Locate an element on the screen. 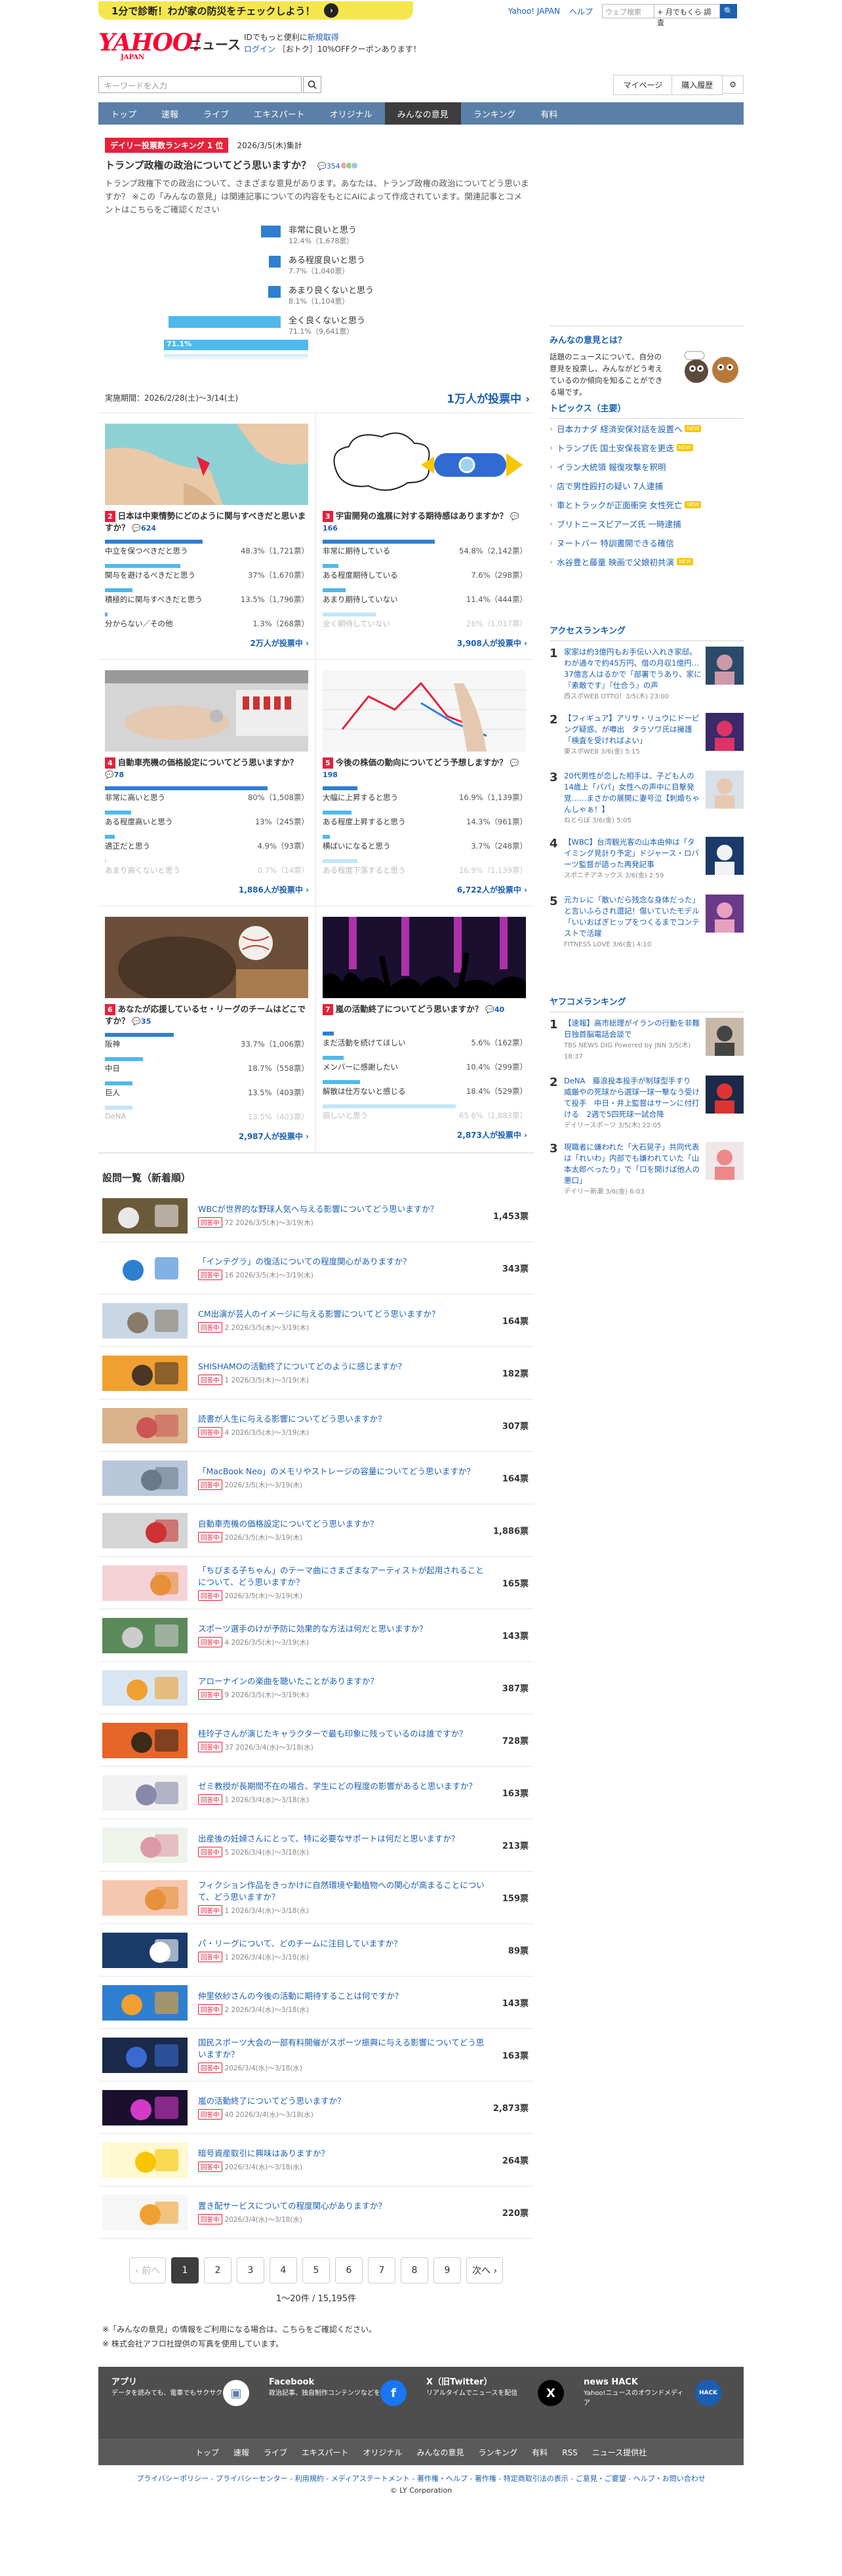 This screenshot has width=842, height=2576. about-title: みんなの意見とは？ is located at coordinates (647, 339).